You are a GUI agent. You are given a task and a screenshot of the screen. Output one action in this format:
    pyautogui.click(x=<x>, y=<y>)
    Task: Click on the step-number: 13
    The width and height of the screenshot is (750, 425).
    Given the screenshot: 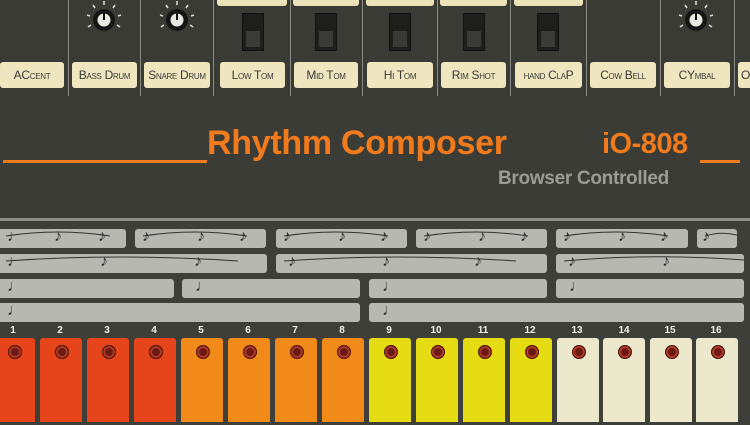 What is the action you would take?
    pyautogui.click(x=577, y=330)
    